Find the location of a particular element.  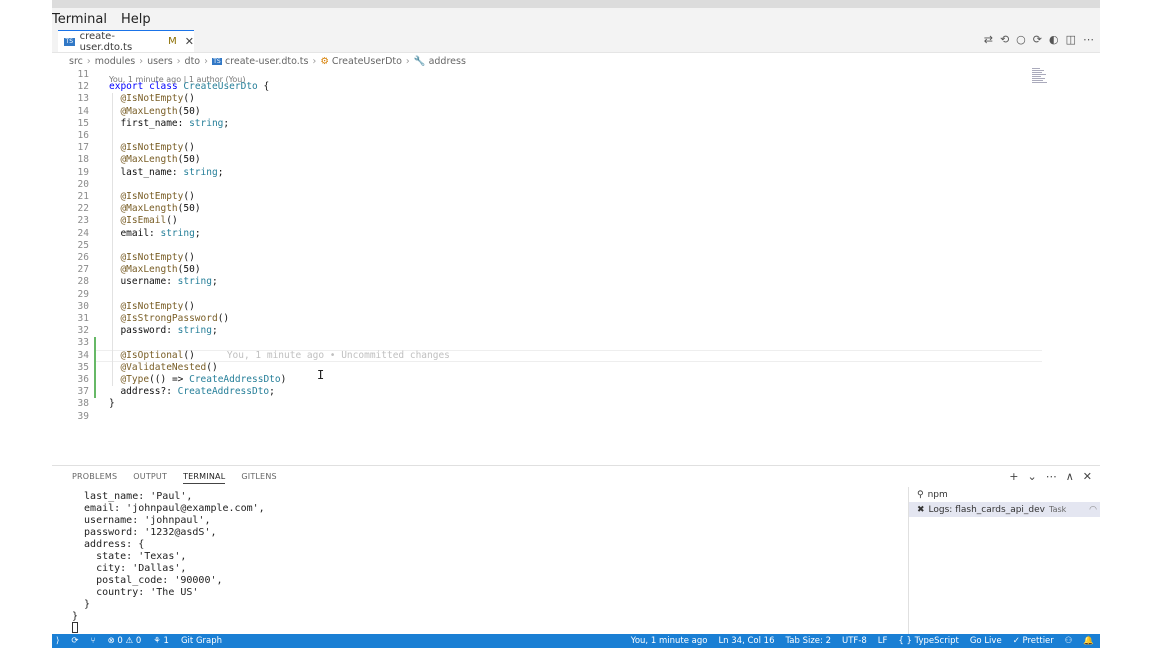

forward-icon: ⟳ is located at coordinates (1037, 39).